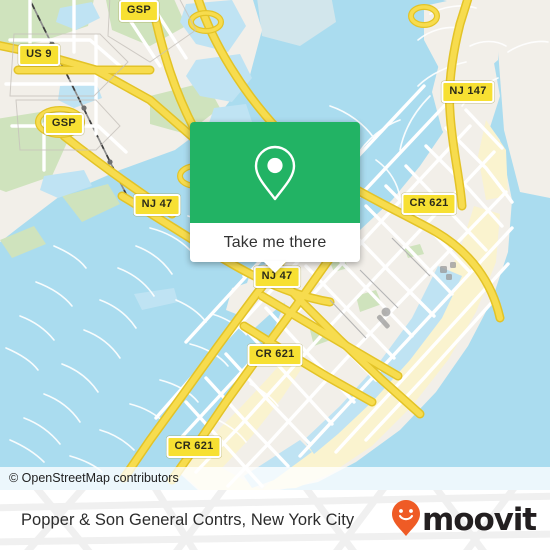 This screenshot has height=550, width=550. What do you see at coordinates (406, 520) in the screenshot?
I see `moovit-smiley-pin-icon` at bounding box center [406, 520].